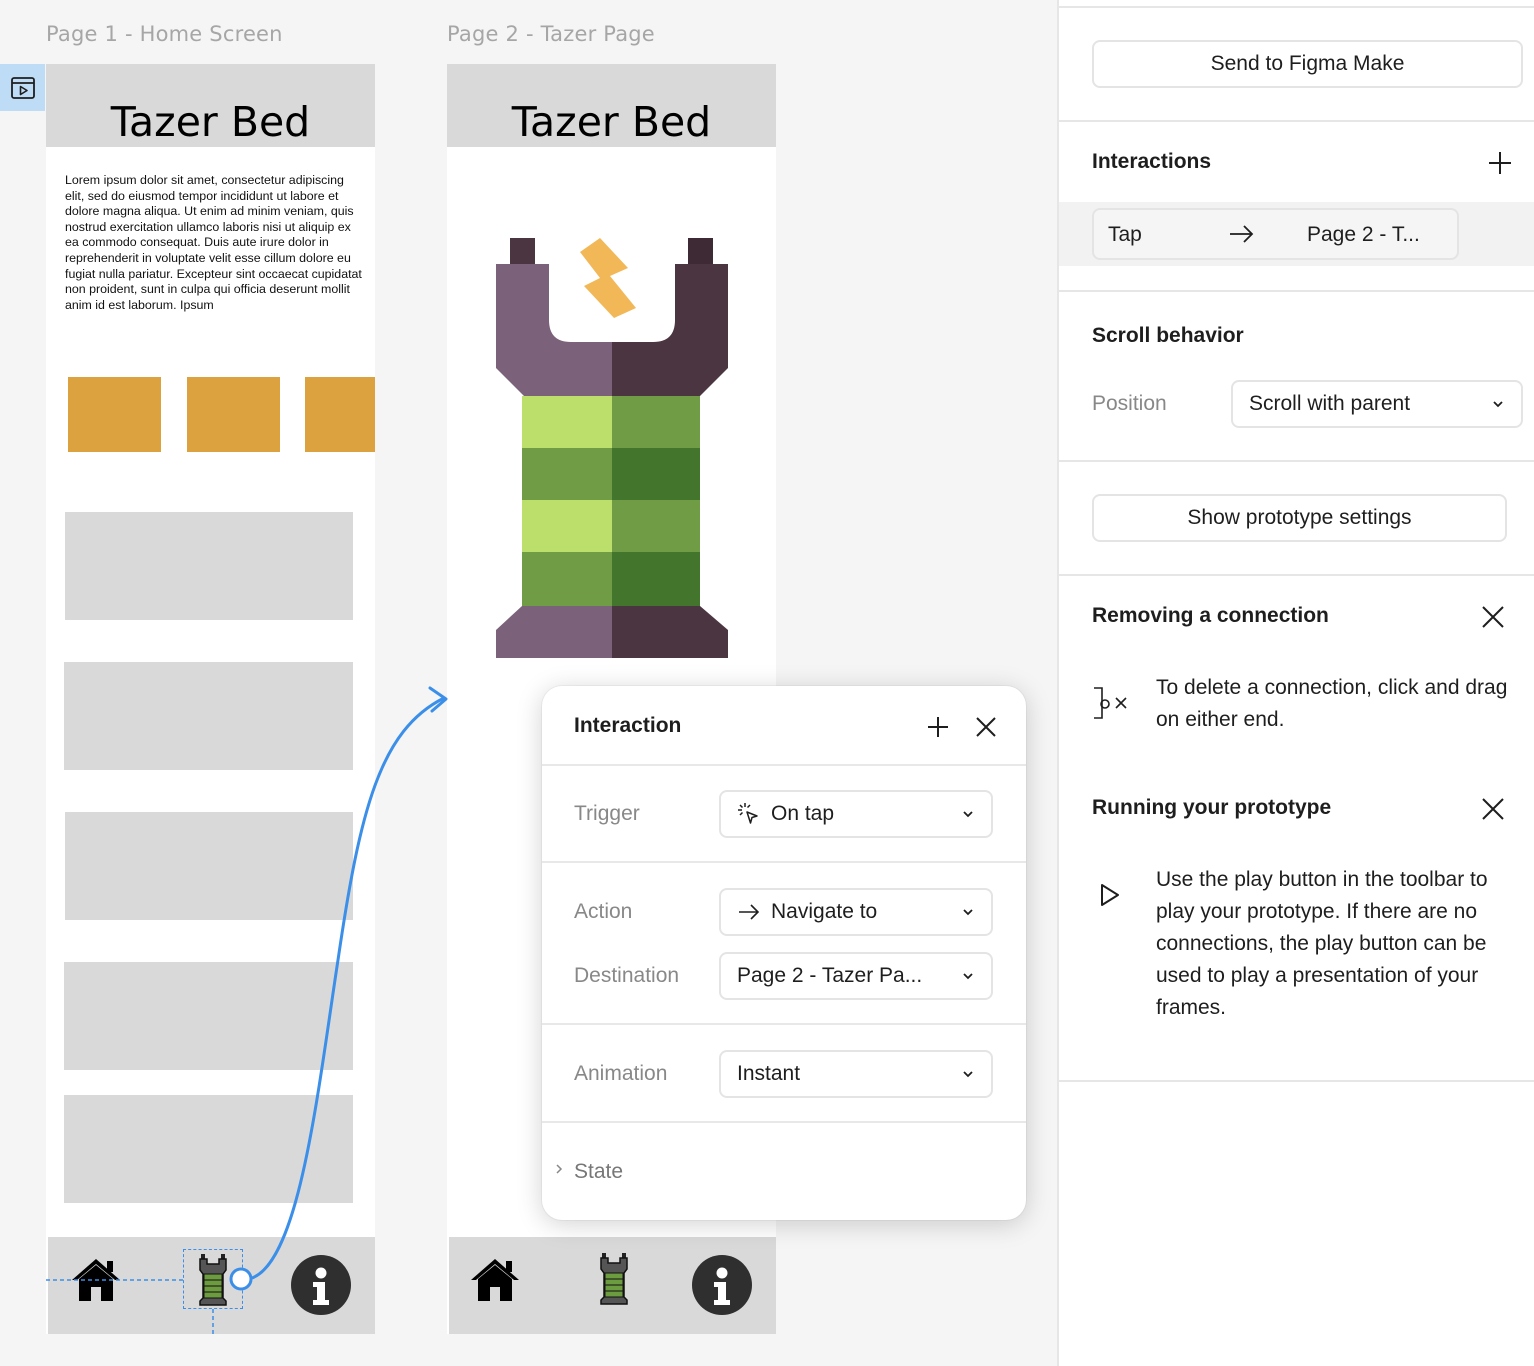 This screenshot has width=1534, height=1366. I want to click on position-label: Position, so click(1129, 403).